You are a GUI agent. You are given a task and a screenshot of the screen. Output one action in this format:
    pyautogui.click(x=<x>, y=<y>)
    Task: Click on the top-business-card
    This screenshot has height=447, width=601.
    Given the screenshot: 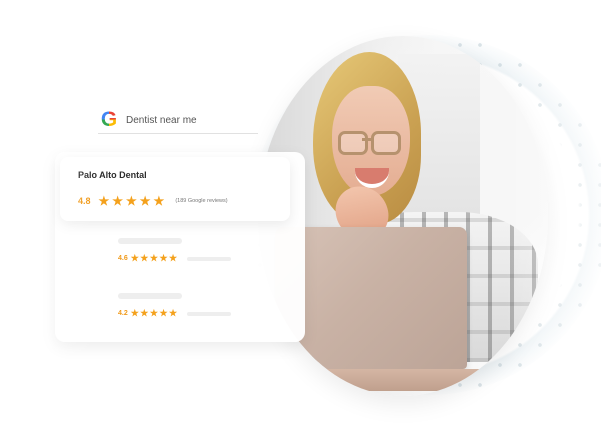 What is the action you would take?
    pyautogui.click(x=175, y=189)
    